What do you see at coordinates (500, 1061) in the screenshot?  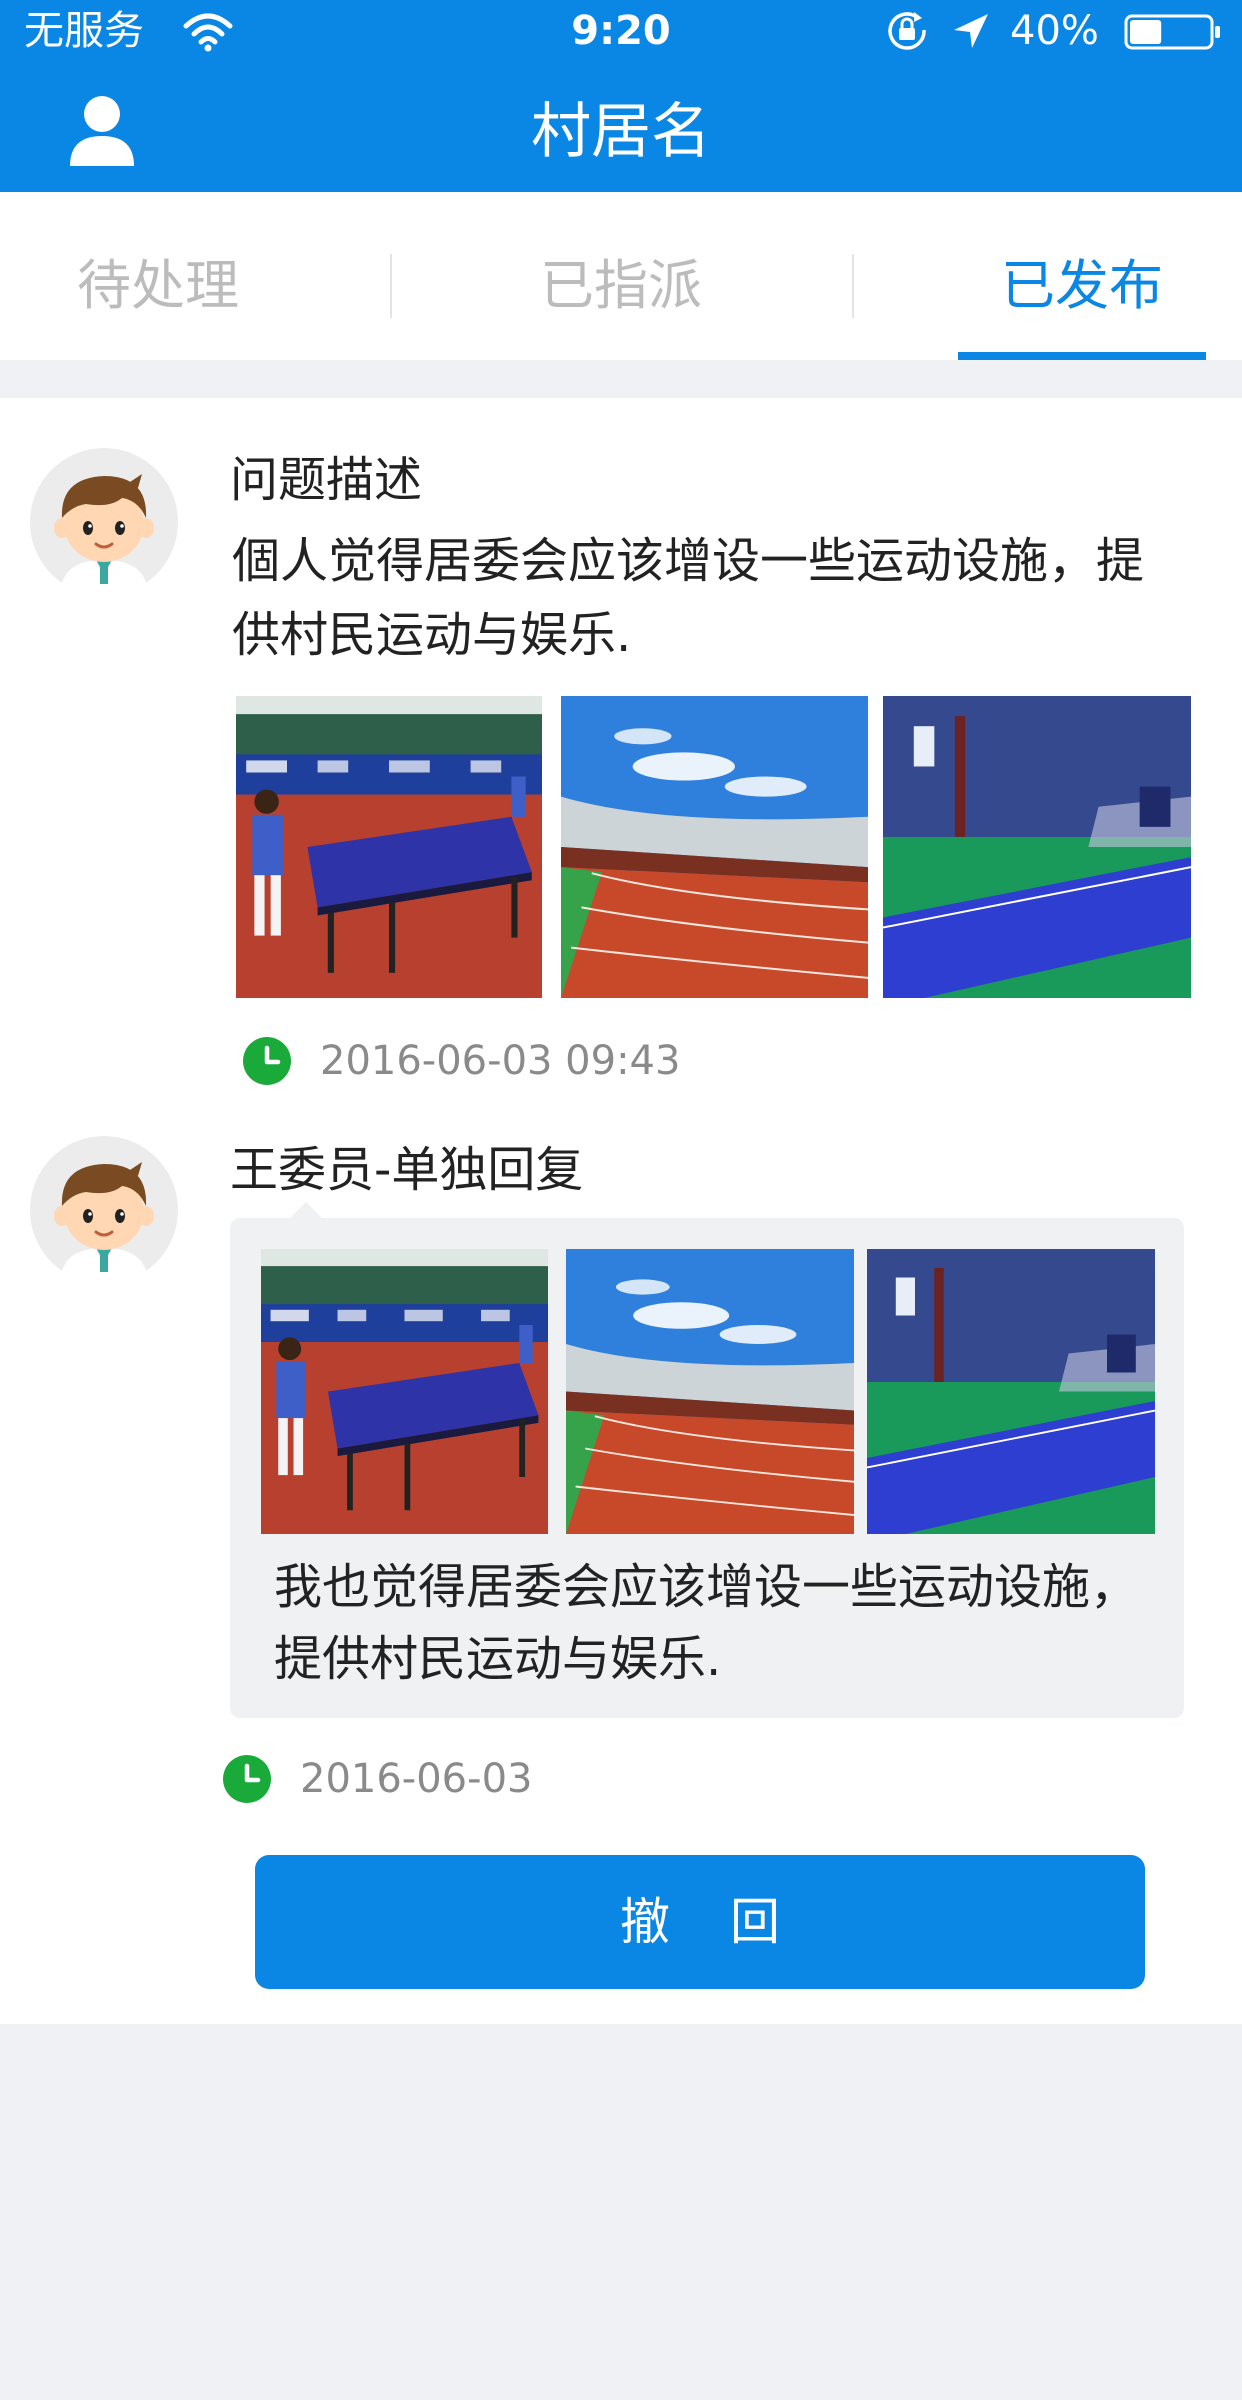 I see `post-timestamp: 2016-06-03 09:43` at bounding box center [500, 1061].